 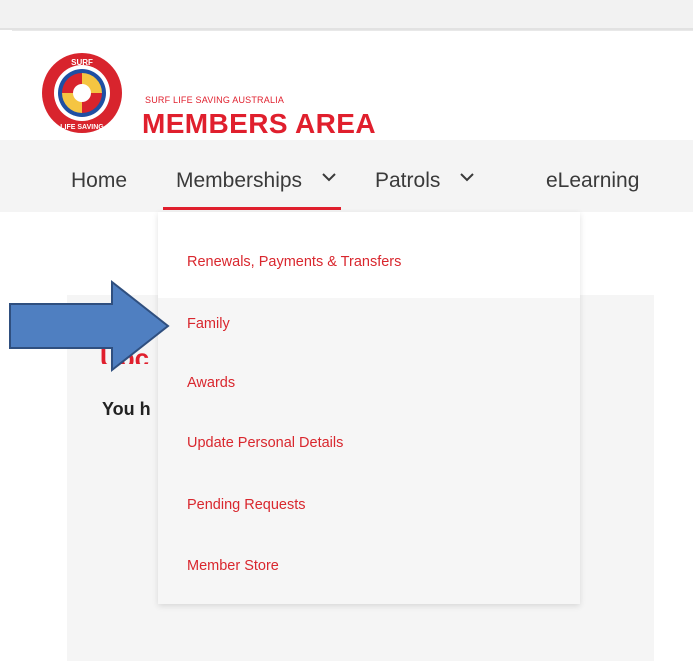 I want to click on nav-item-memberships: Memberships, so click(x=256, y=176).